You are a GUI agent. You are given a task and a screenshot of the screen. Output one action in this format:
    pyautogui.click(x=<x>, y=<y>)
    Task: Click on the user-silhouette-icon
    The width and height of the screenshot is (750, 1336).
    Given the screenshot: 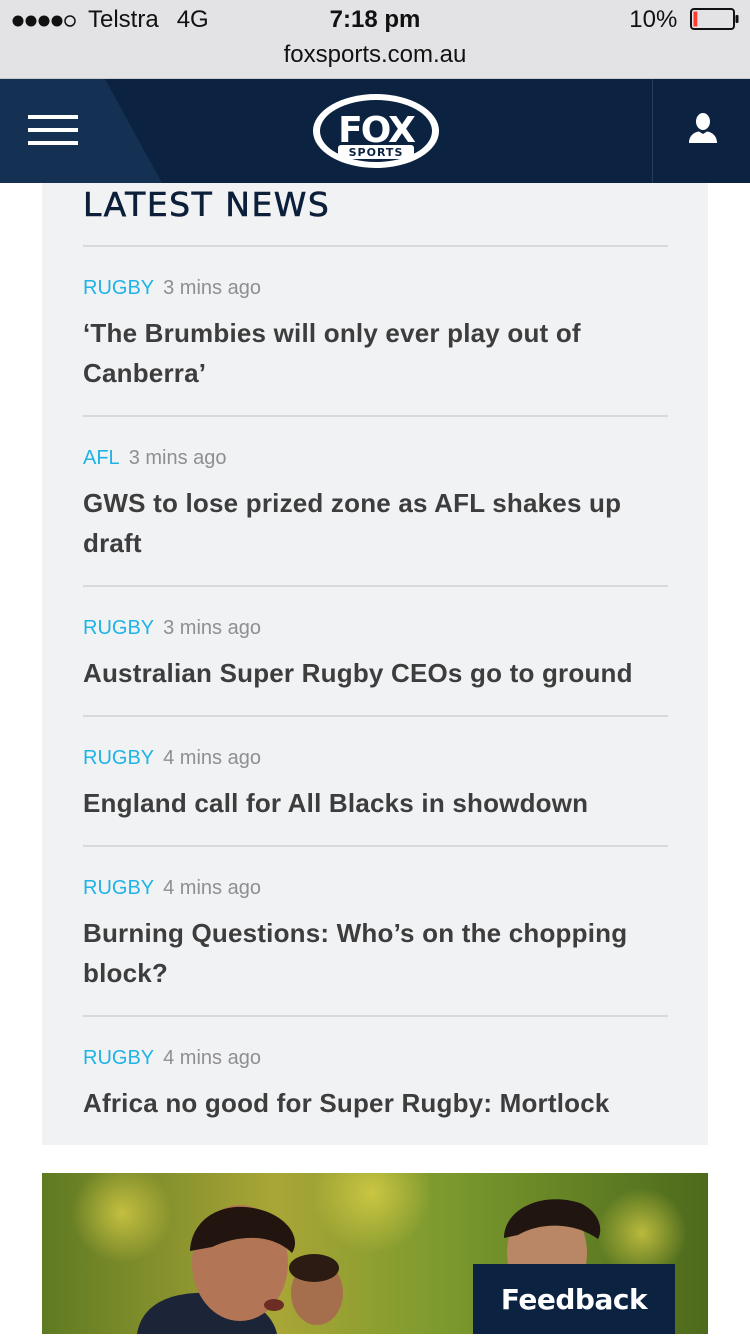 What is the action you would take?
    pyautogui.click(x=703, y=128)
    